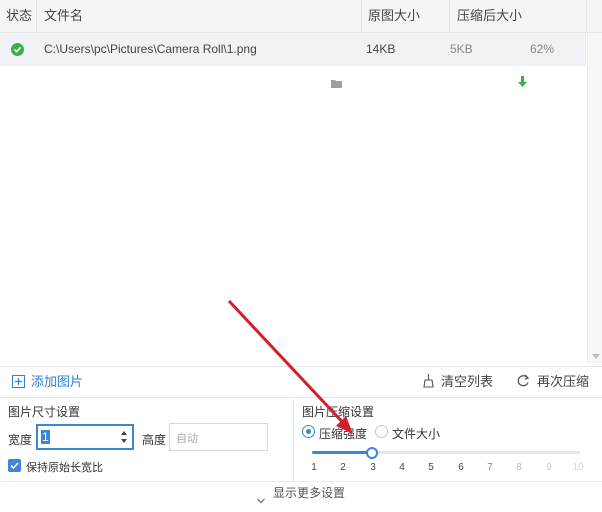 The width and height of the screenshot is (602, 512). I want to click on file-table-header: 状态 文件名 原图大小 压缩后大小, so click(301, 16).